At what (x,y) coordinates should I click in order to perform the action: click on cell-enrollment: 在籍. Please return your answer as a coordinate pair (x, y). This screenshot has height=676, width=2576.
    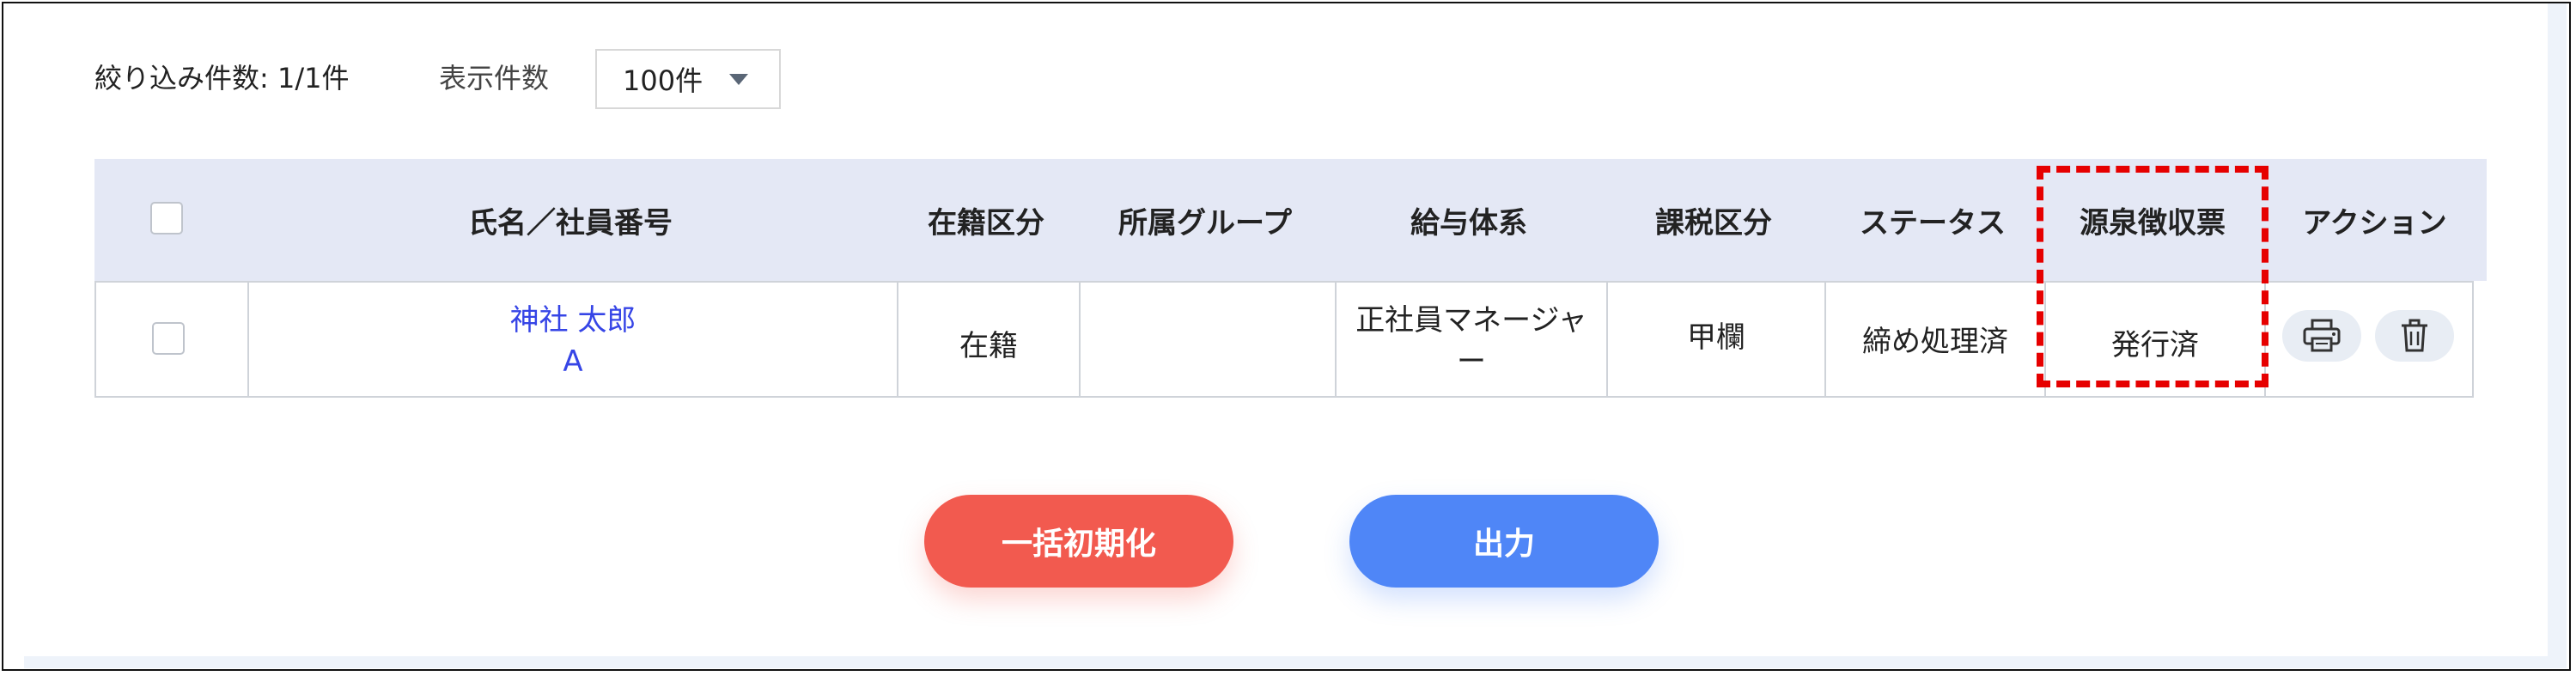
    Looking at the image, I should click on (988, 338).